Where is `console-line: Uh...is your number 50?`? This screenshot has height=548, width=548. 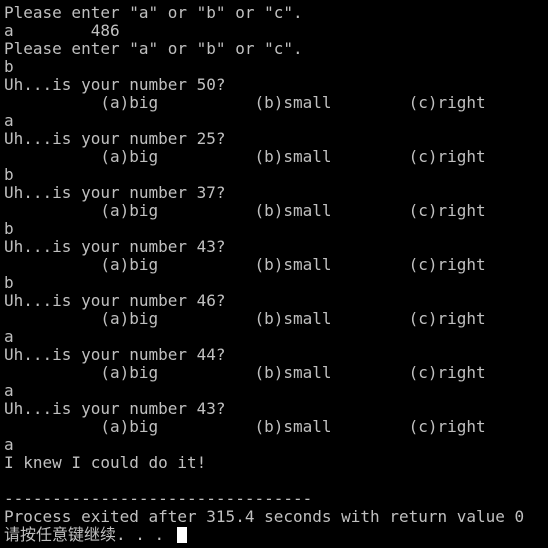
console-line: Uh...is your number 50? is located at coordinates (115, 84).